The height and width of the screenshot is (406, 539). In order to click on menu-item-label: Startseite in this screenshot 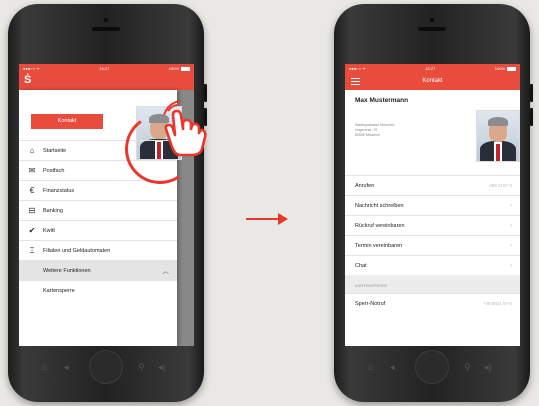, I will do `click(55, 150)`.